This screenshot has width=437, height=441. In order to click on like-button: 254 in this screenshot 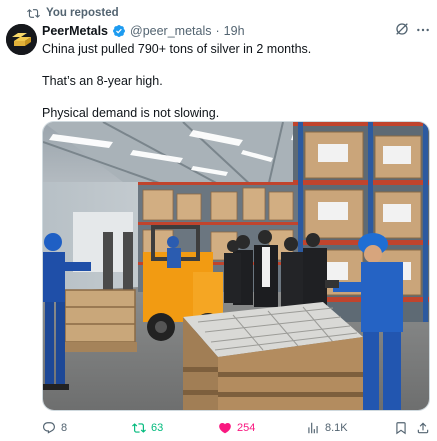, I will do `click(236, 428)`.